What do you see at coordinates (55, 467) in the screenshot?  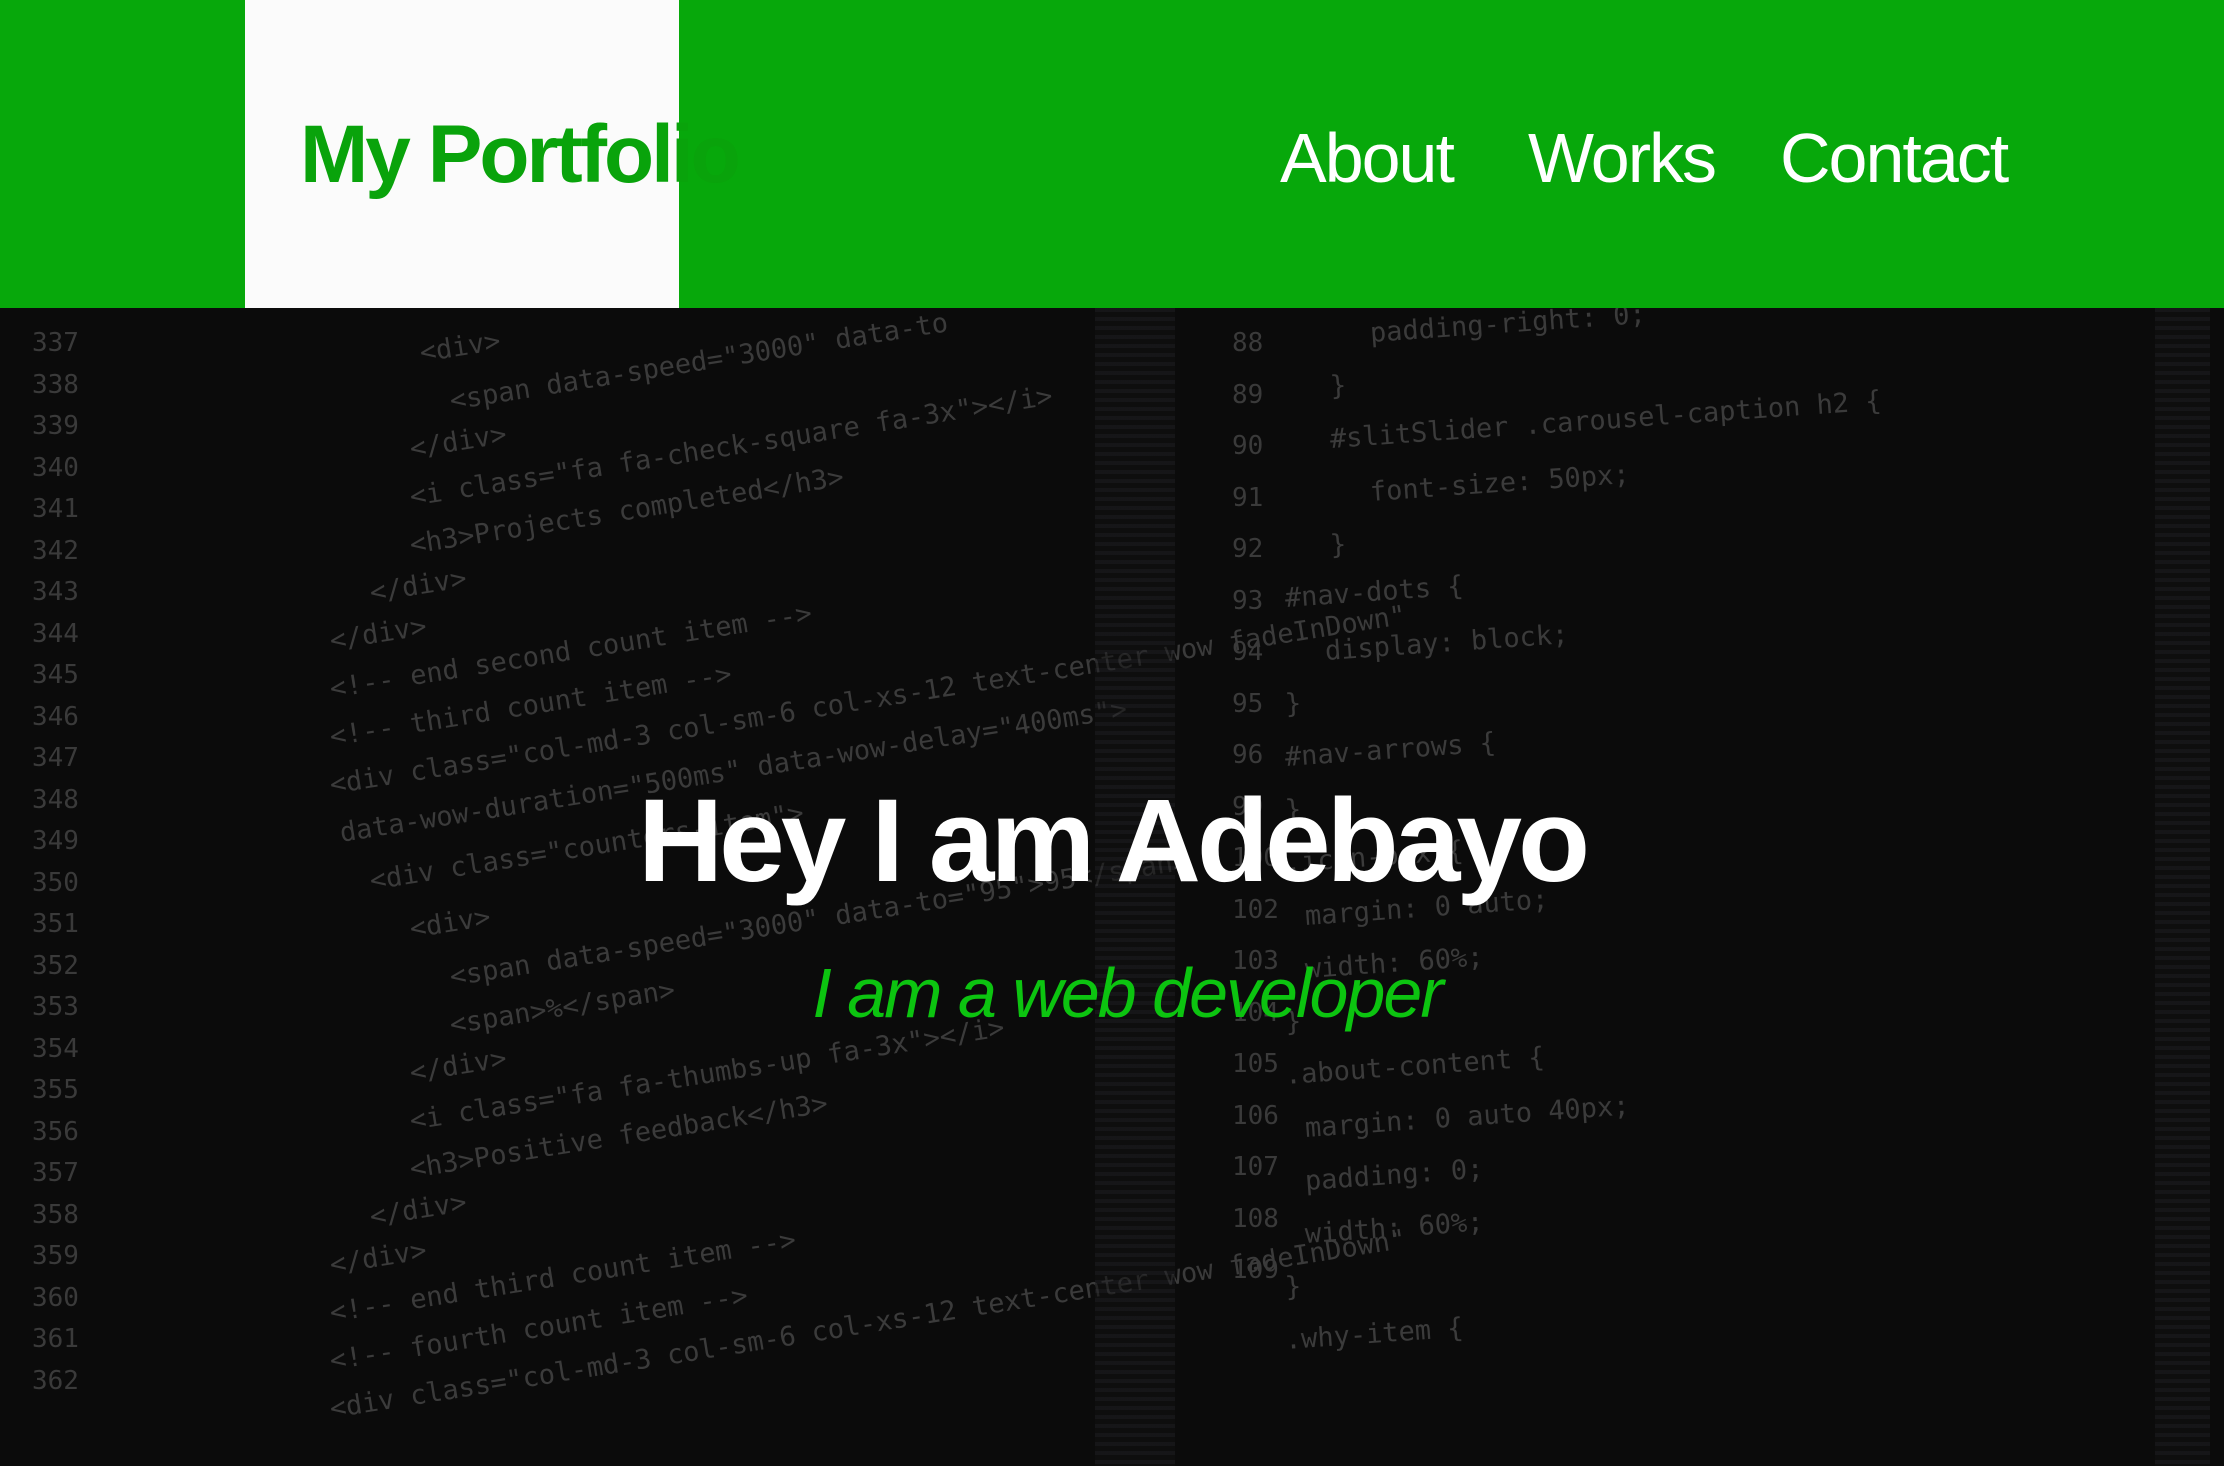 I see `code-line-number: 340` at bounding box center [55, 467].